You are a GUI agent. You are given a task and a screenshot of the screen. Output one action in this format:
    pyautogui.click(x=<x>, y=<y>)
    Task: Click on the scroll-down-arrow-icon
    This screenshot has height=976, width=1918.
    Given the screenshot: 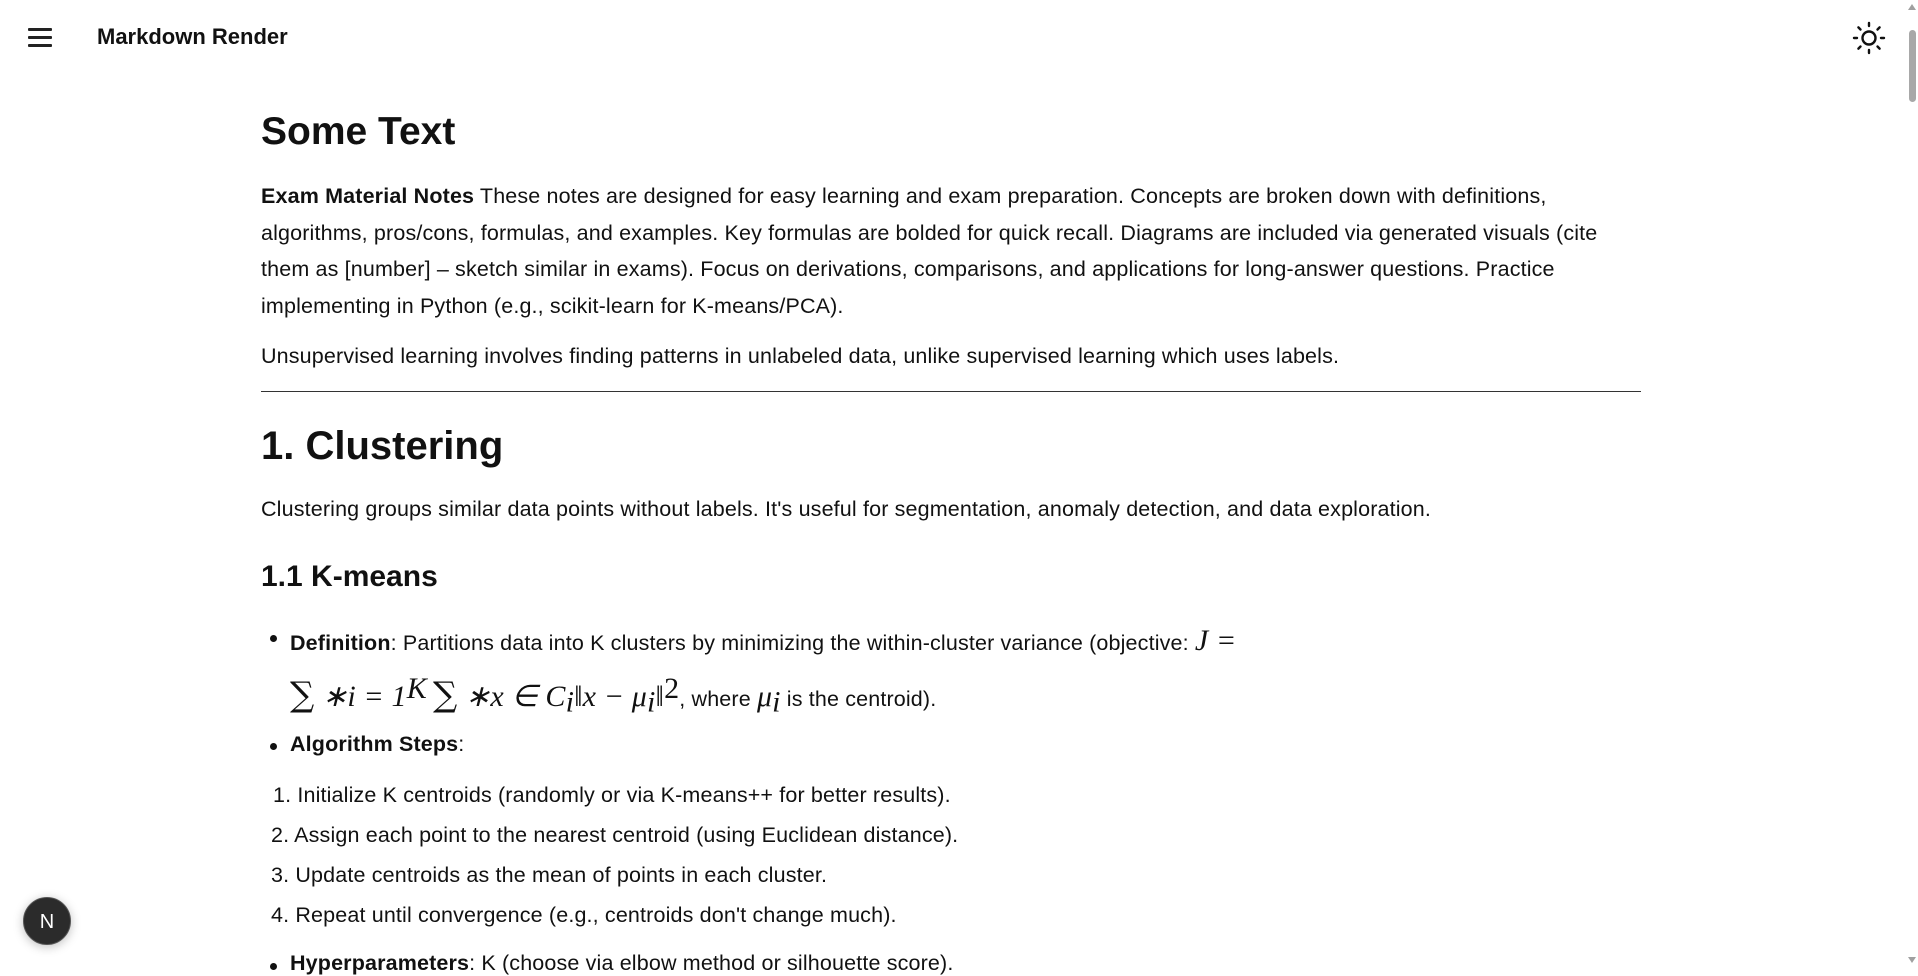 What is the action you would take?
    pyautogui.click(x=1912, y=960)
    